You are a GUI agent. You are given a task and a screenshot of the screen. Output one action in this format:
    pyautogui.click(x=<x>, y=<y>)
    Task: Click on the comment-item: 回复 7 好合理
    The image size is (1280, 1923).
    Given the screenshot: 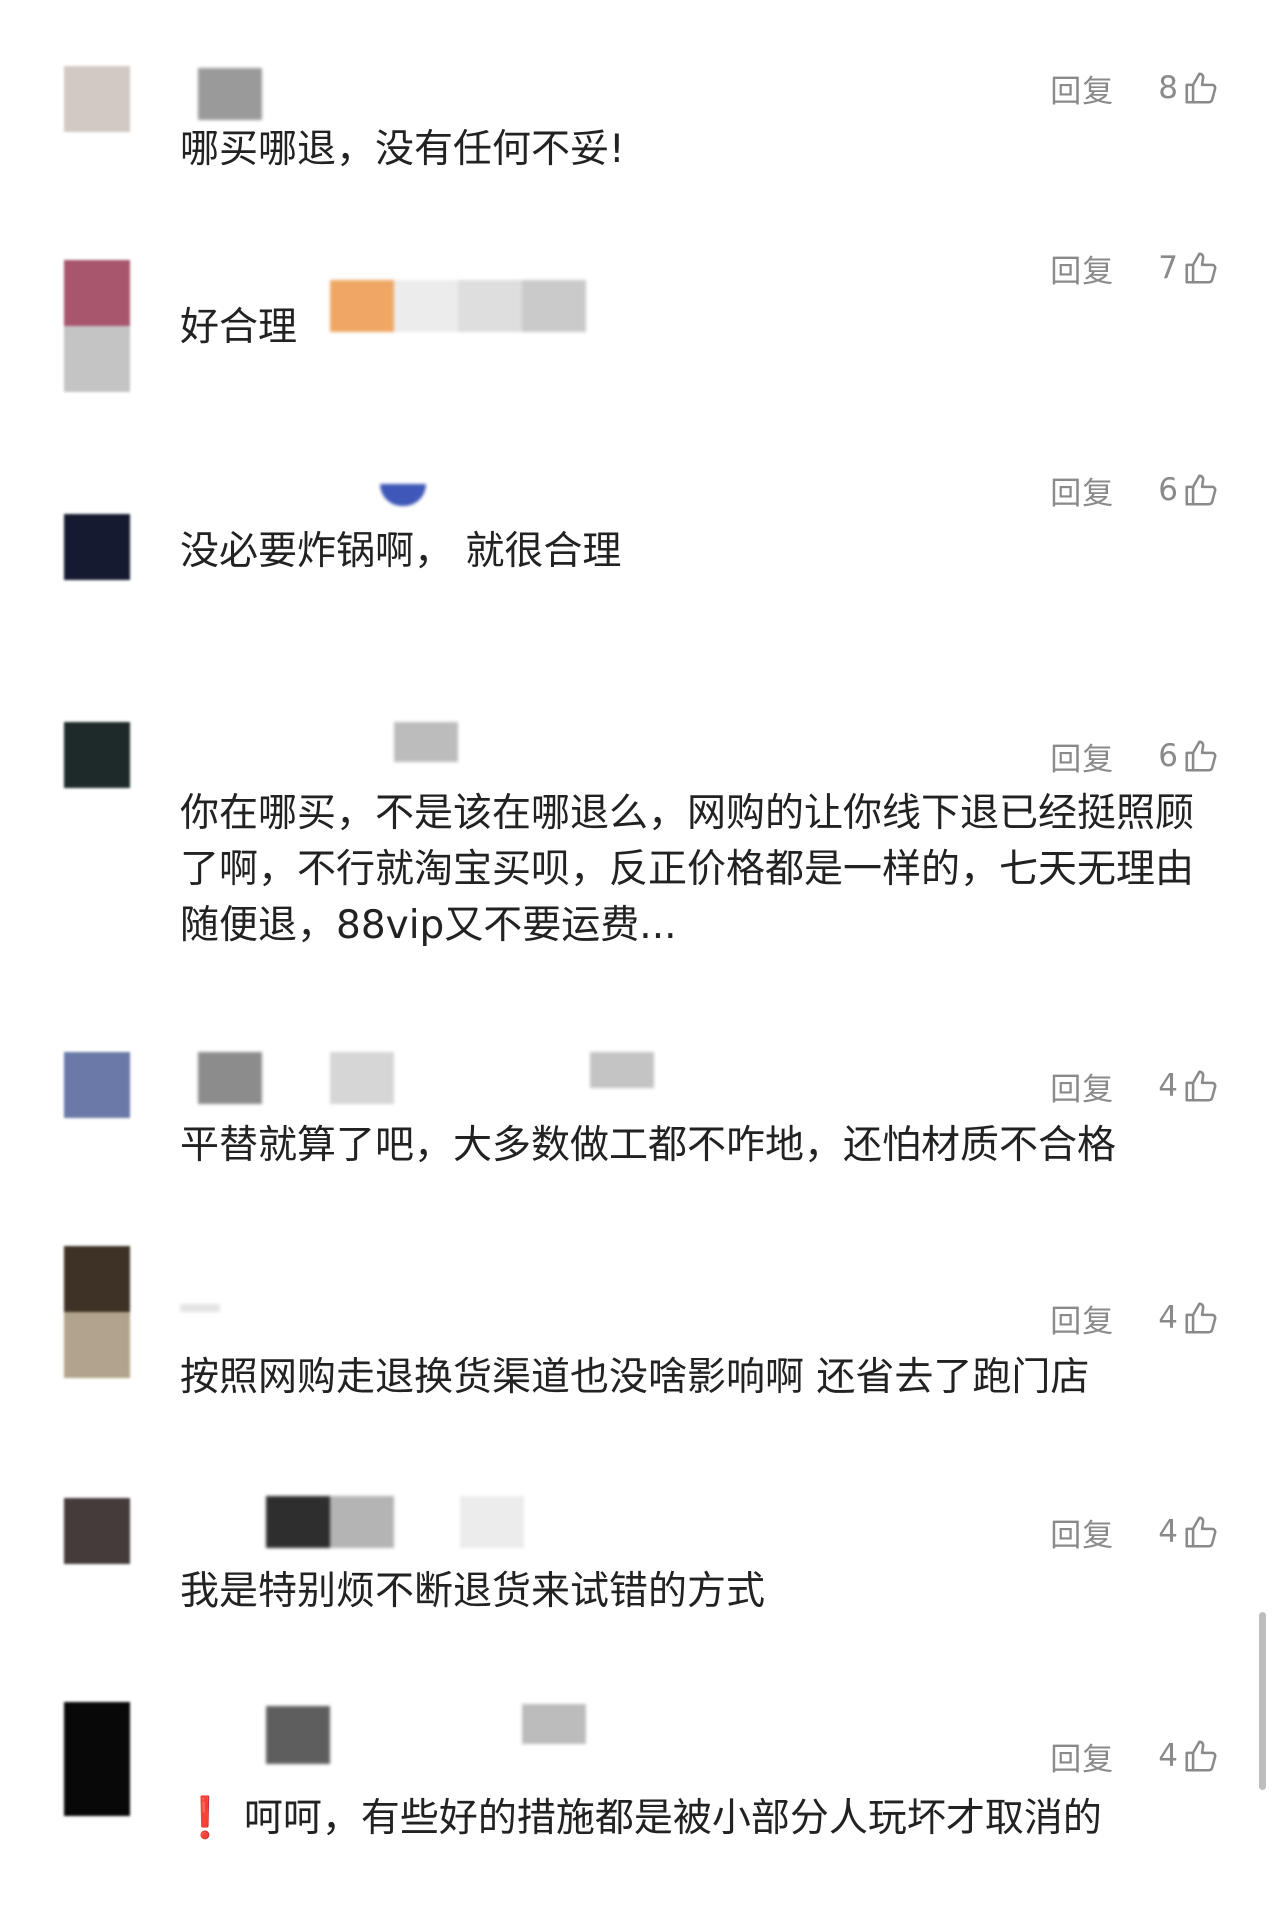 What is the action you would take?
    pyautogui.click(x=640, y=326)
    